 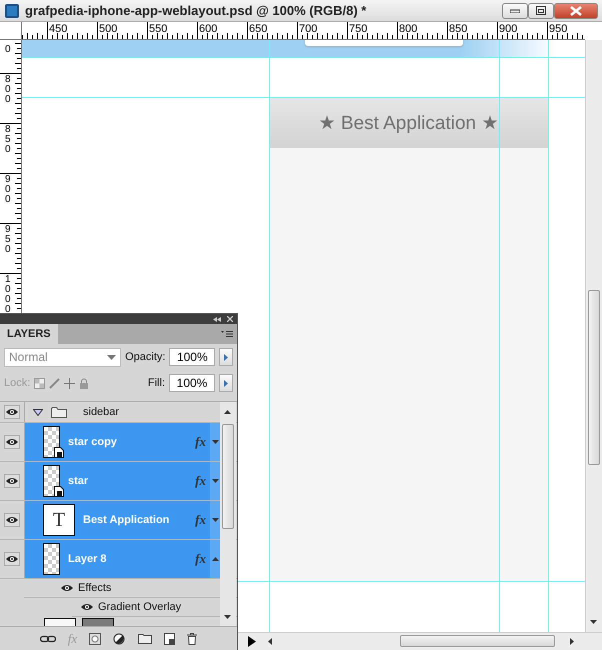 I want to click on move-icon, so click(x=70, y=383).